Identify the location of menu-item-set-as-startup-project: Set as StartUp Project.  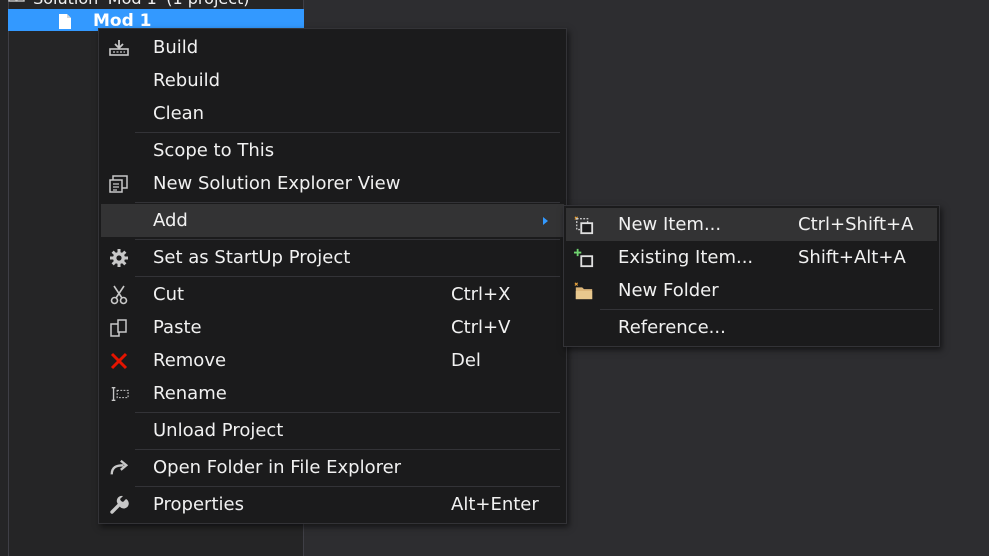
(332, 257).